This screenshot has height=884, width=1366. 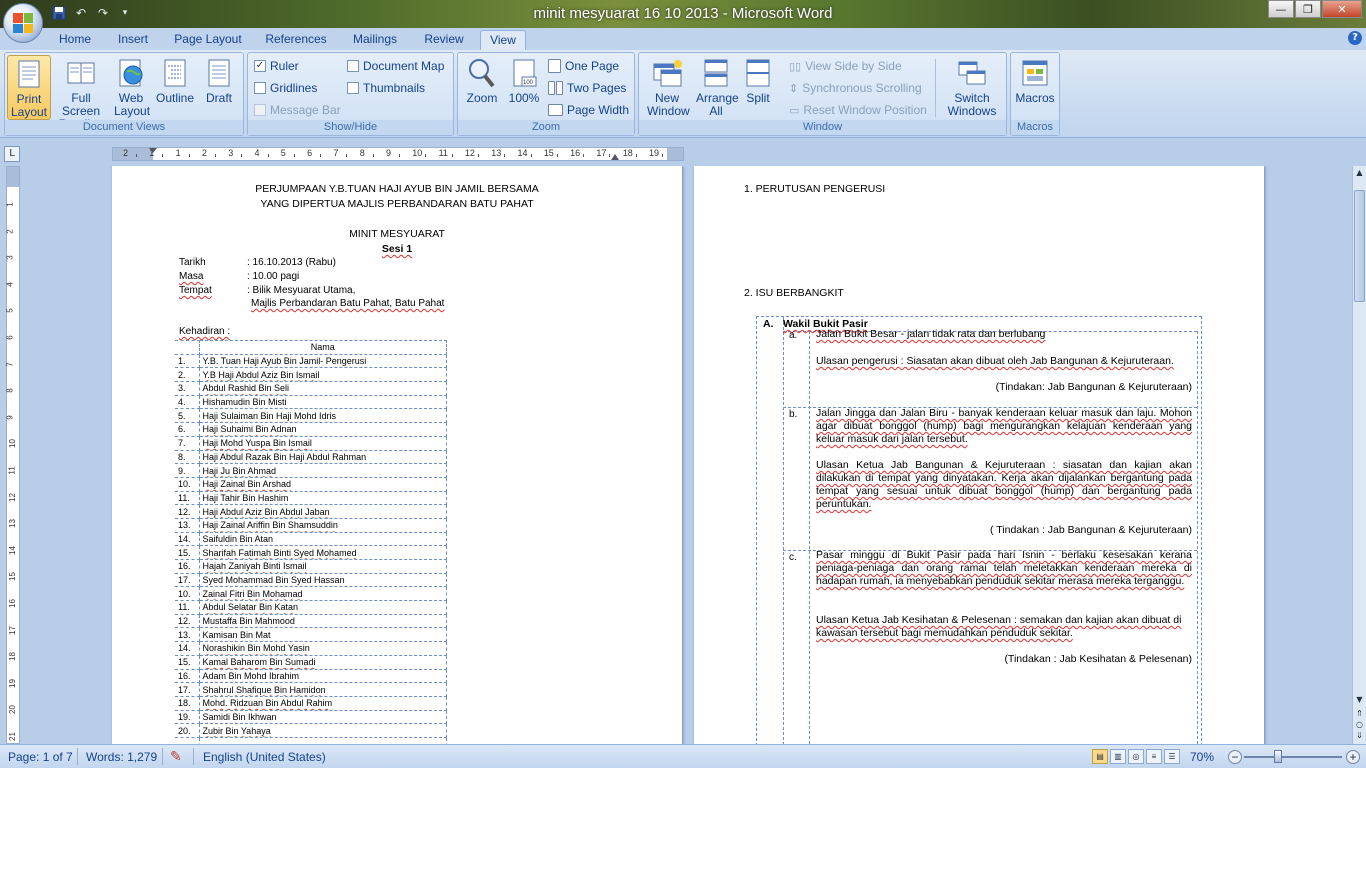 What do you see at coordinates (1359, 724) in the screenshot?
I see `select-browse-object-icon: ○` at bounding box center [1359, 724].